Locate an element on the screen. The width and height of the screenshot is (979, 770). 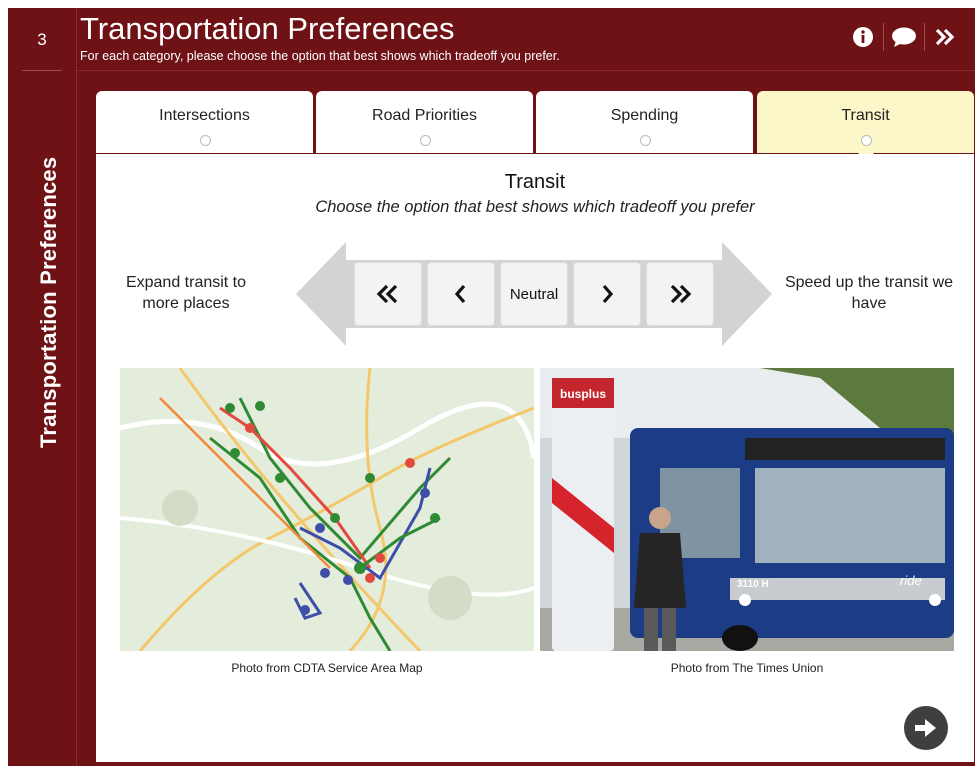
sidebar: 3 Transportation Preferences is located at coordinates (42, 387).